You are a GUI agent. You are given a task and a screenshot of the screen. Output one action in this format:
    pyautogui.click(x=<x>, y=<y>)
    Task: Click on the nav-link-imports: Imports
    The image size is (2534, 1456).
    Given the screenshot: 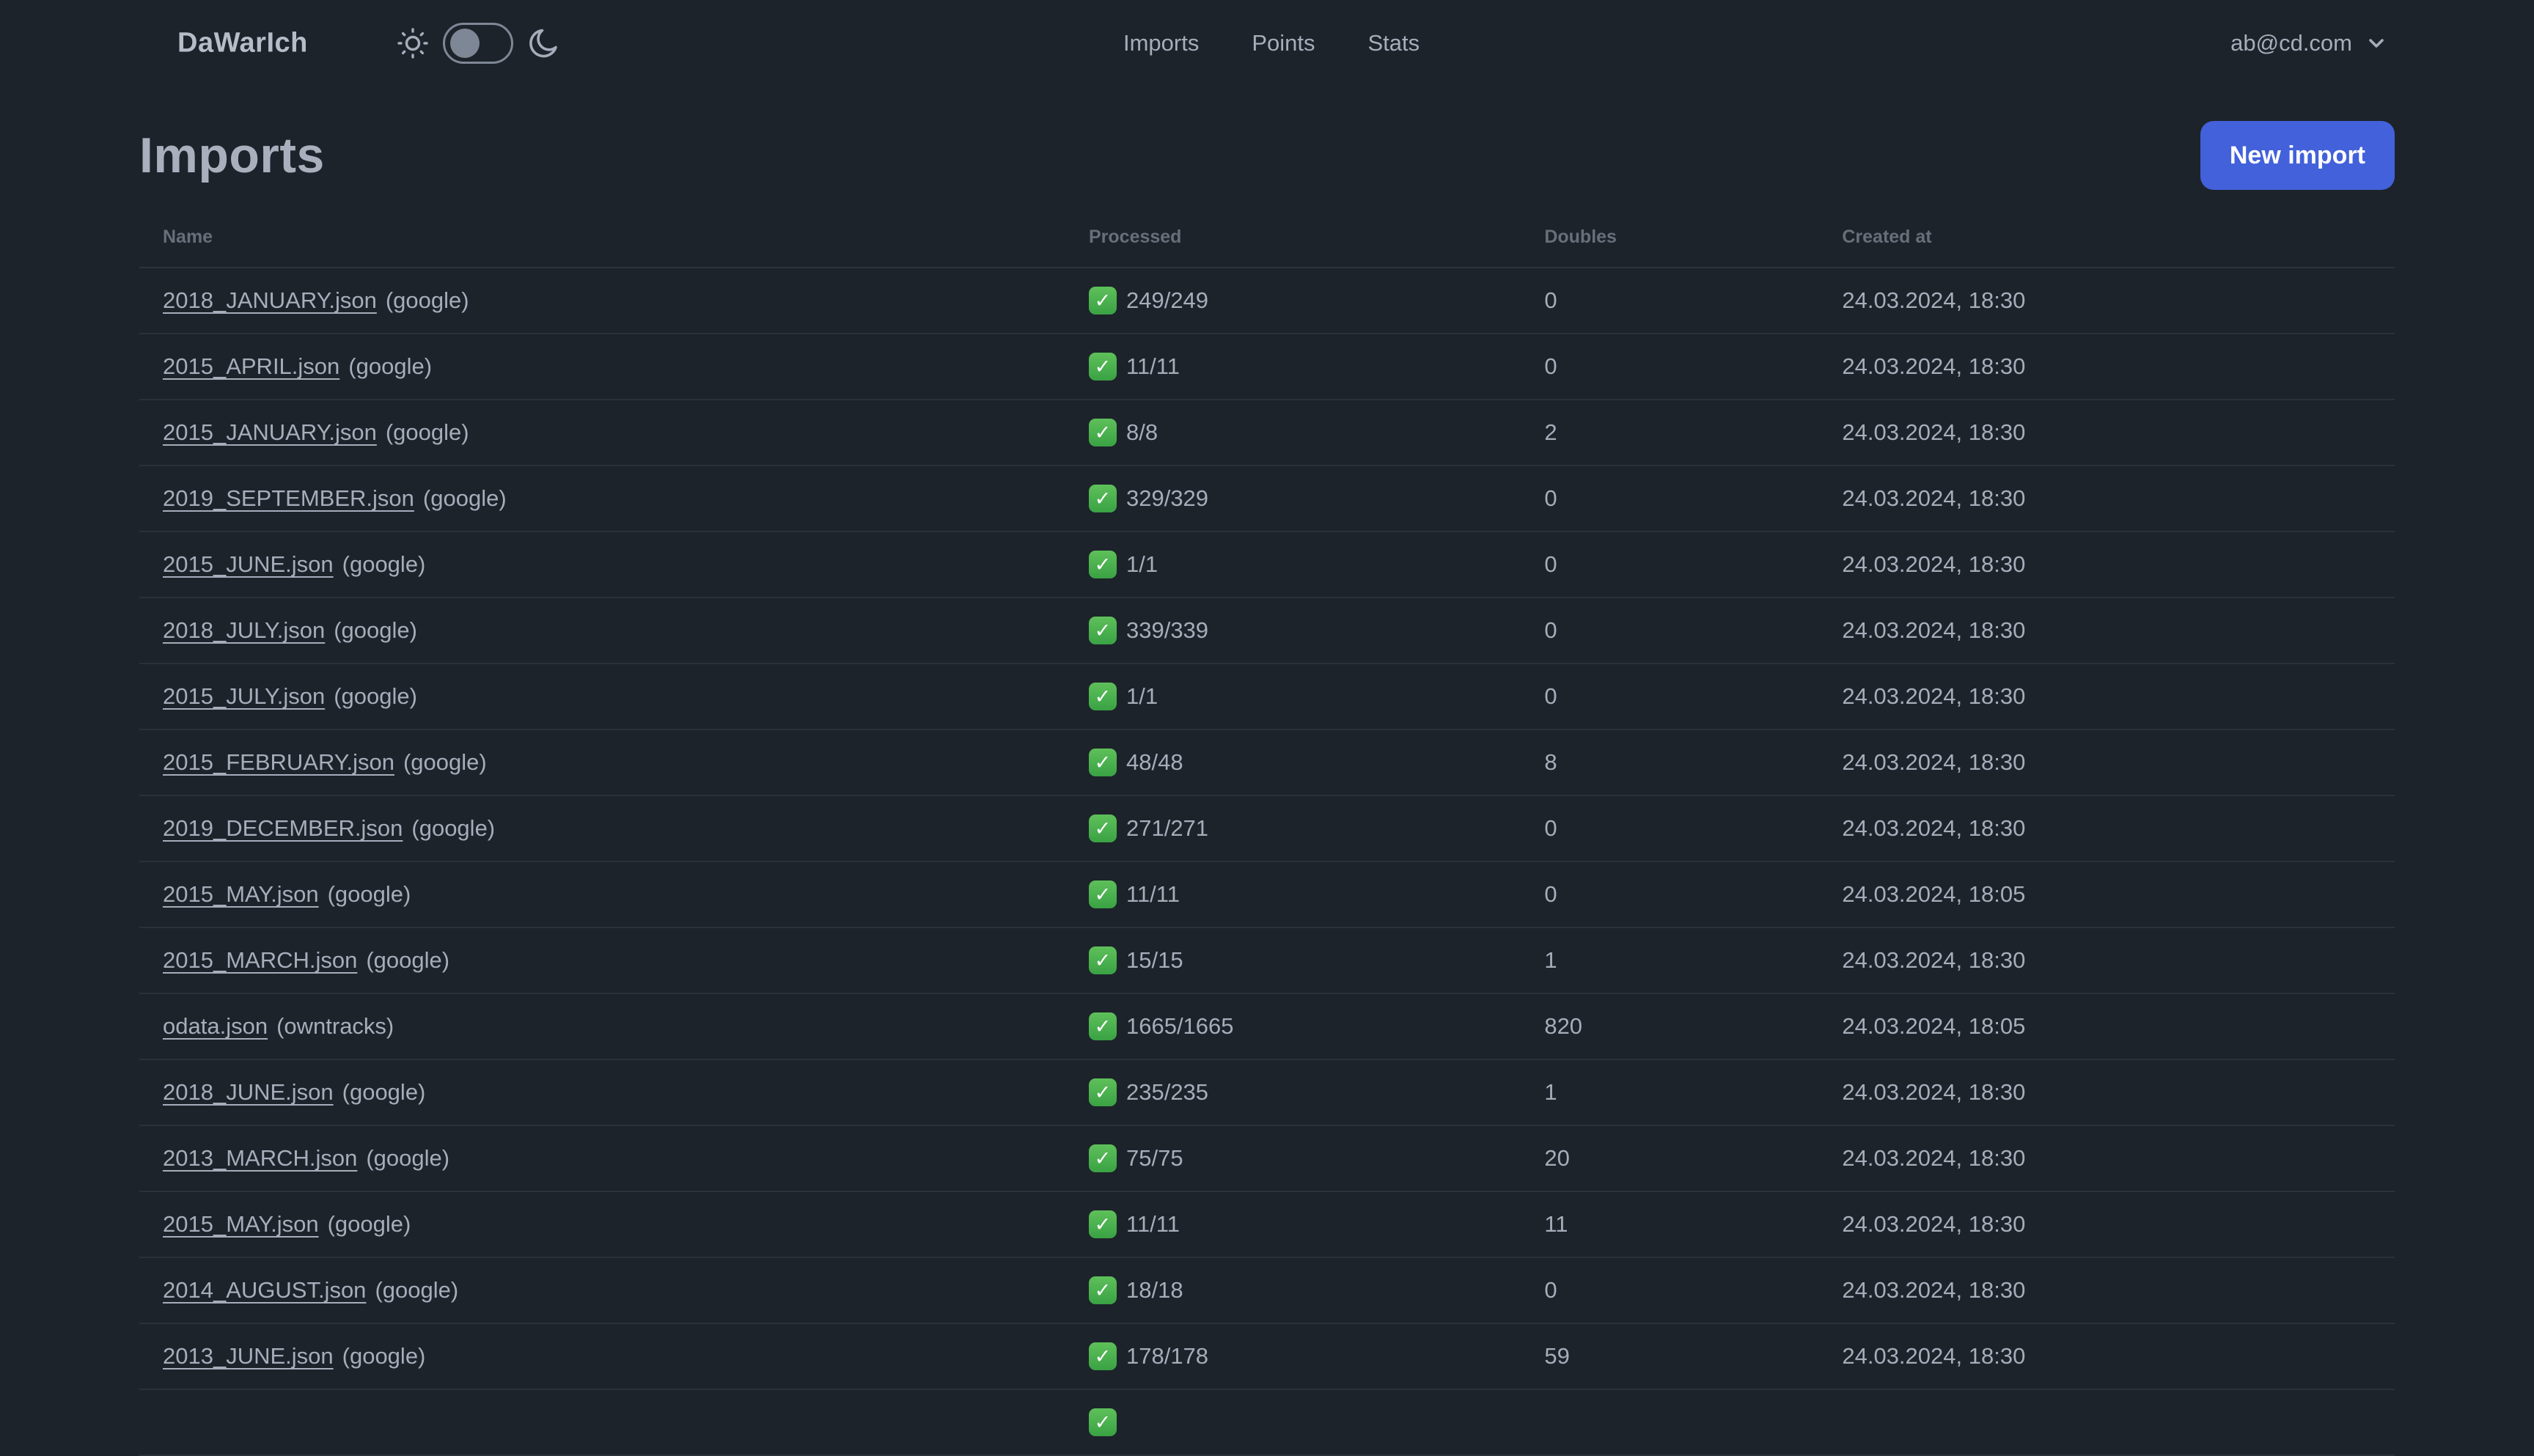 What is the action you would take?
    pyautogui.click(x=1161, y=43)
    